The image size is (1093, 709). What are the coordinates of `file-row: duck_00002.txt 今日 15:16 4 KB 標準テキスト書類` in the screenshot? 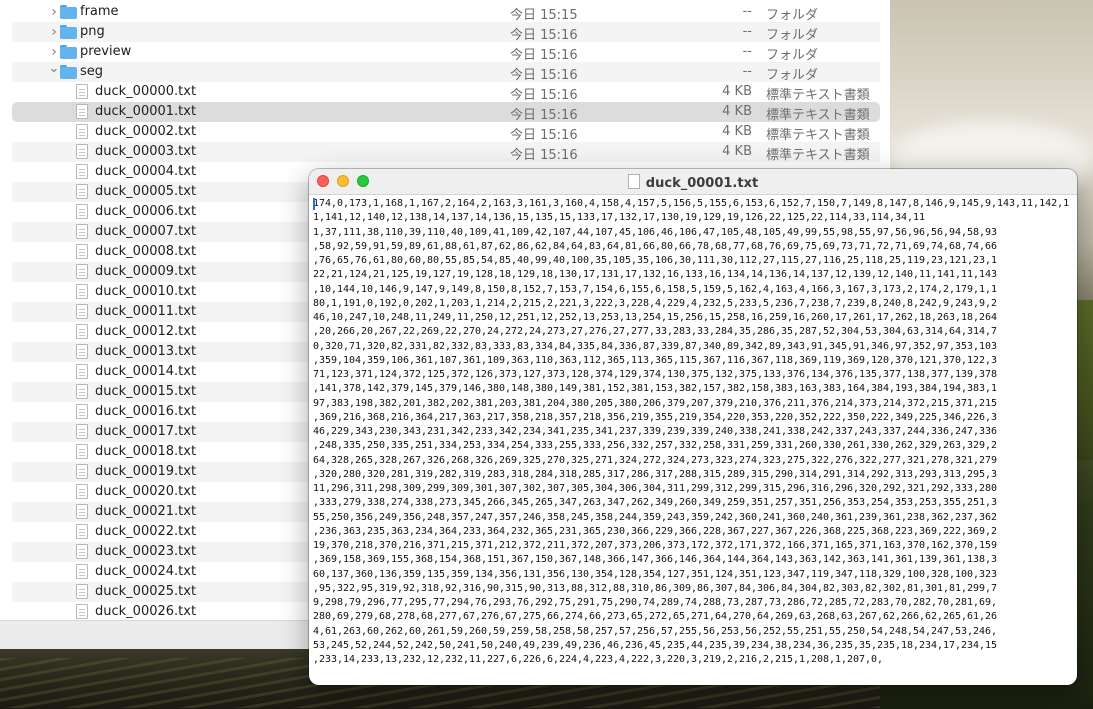 It's located at (446, 132).